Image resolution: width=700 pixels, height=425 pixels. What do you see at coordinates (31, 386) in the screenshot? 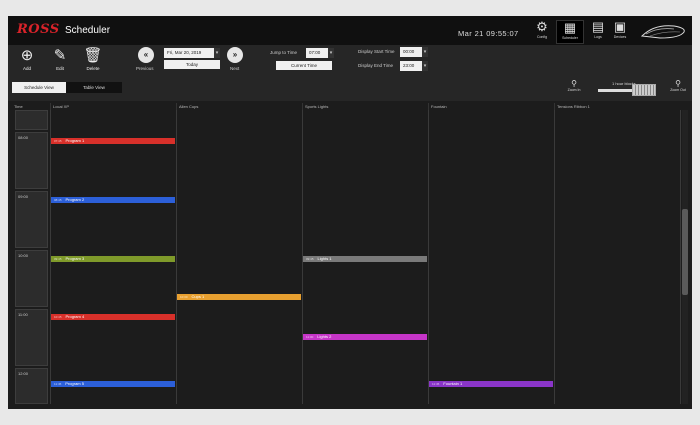
I see `hour-block: 12:00` at bounding box center [31, 386].